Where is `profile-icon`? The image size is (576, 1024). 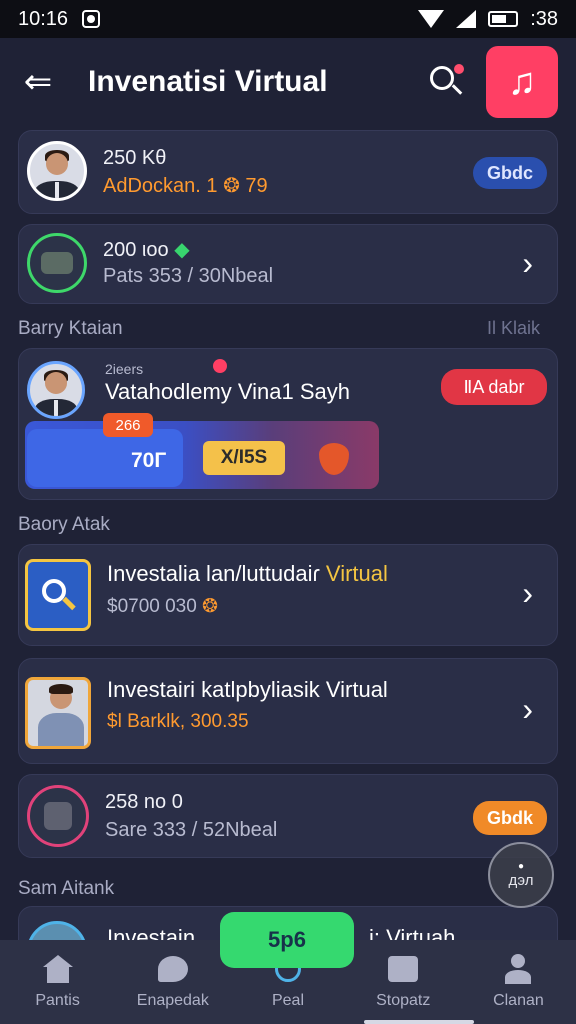
profile-icon is located at coordinates (518, 969).